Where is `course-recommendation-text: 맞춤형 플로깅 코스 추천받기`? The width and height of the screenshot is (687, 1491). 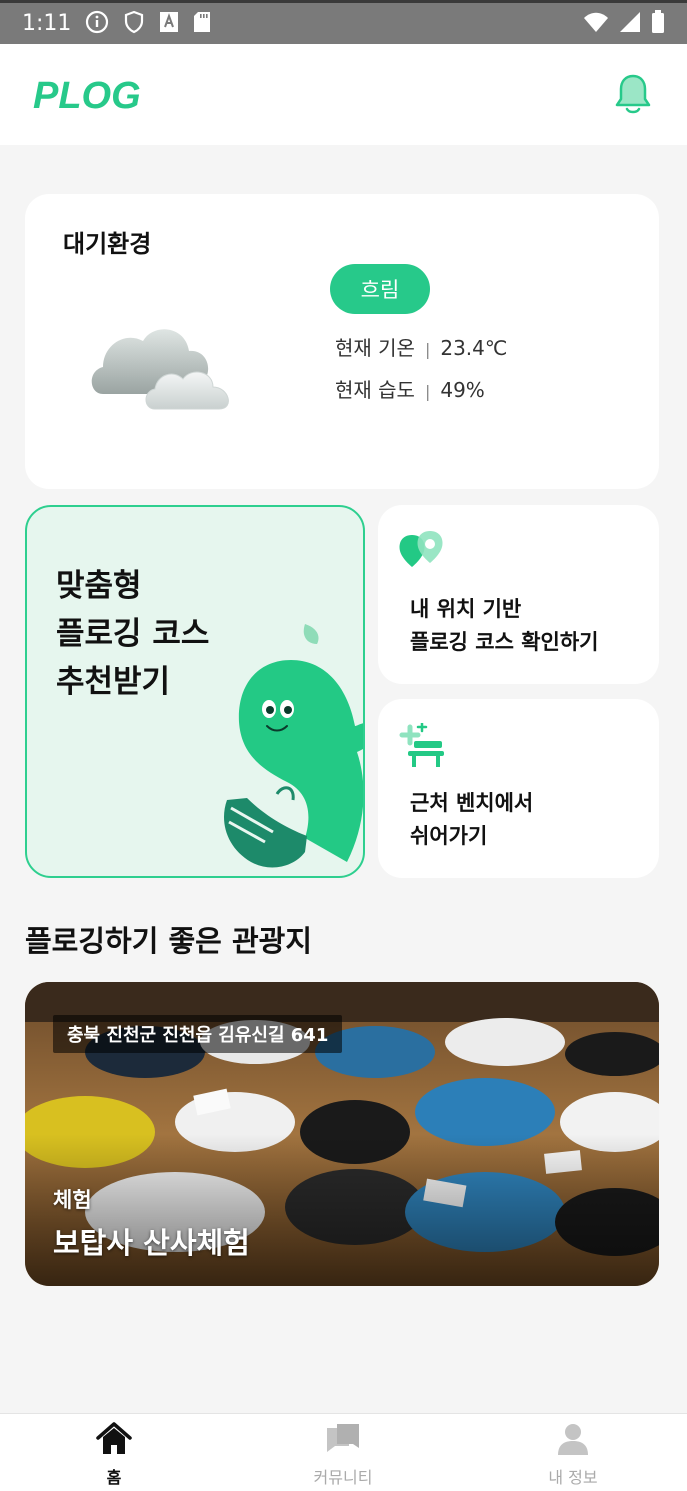
course-recommendation-text: 맞춤형 플로깅 코스 추천받기 is located at coordinates (132, 634).